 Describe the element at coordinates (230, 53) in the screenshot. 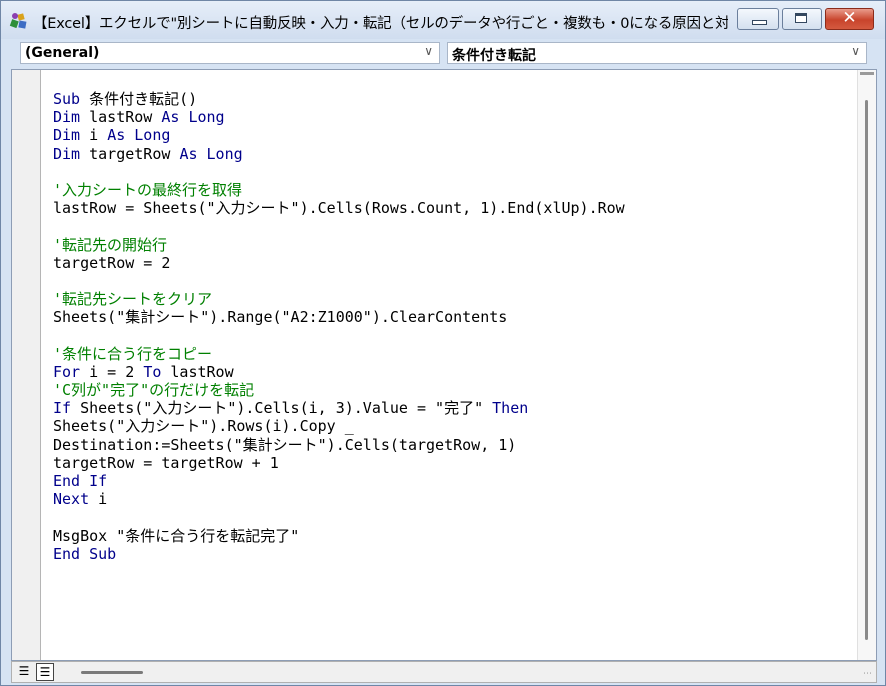

I see `object-combobox: (General) ∨` at that location.